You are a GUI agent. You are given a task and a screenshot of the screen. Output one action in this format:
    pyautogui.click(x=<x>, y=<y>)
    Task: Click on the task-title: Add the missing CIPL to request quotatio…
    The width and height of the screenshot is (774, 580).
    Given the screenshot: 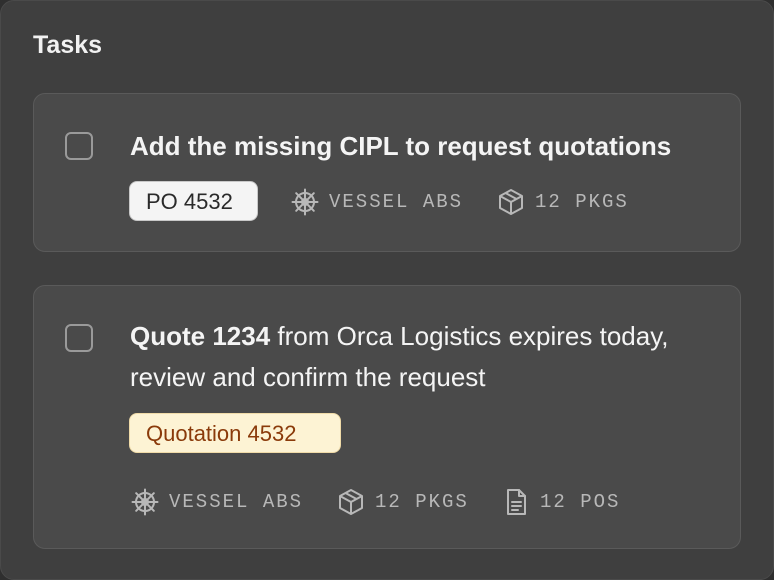 What is the action you would take?
    pyautogui.click(x=401, y=146)
    